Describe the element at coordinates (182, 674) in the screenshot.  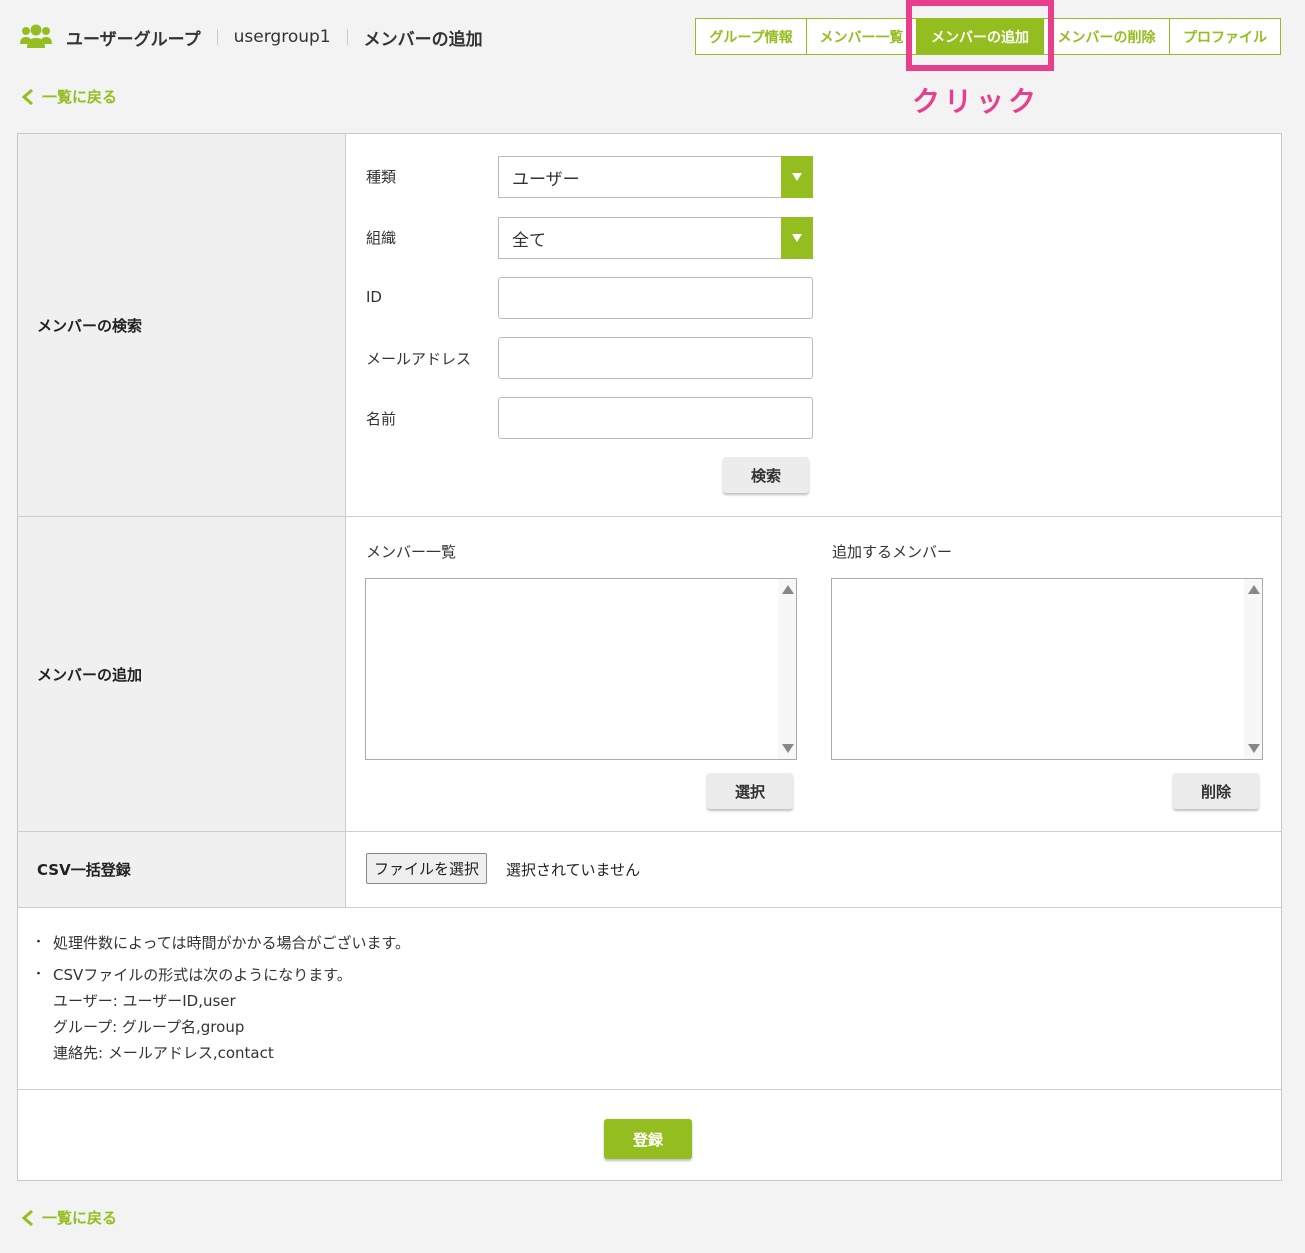
I see `member-add-label: メンバーの追加` at that location.